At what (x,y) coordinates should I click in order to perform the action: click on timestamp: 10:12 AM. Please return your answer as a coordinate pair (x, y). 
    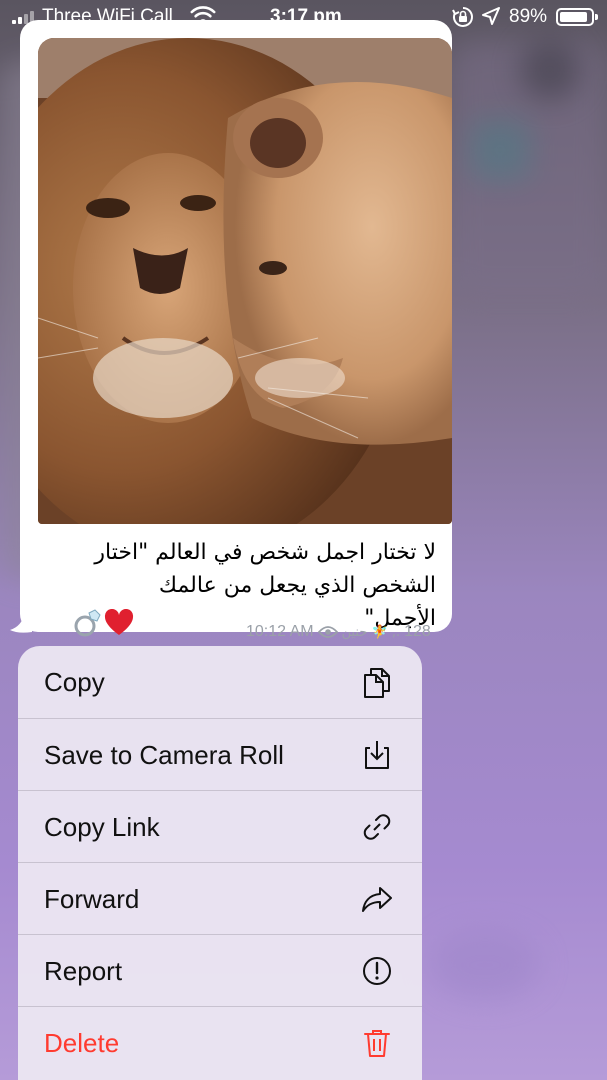
    Looking at the image, I should click on (280, 631).